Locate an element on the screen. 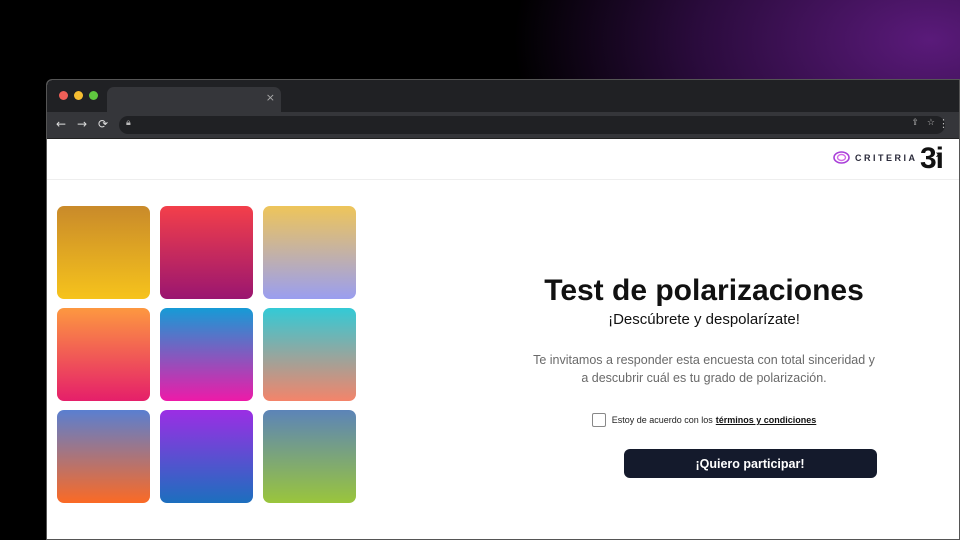 The image size is (960, 540). bookmark-star-icon: ☆ is located at coordinates (931, 123).